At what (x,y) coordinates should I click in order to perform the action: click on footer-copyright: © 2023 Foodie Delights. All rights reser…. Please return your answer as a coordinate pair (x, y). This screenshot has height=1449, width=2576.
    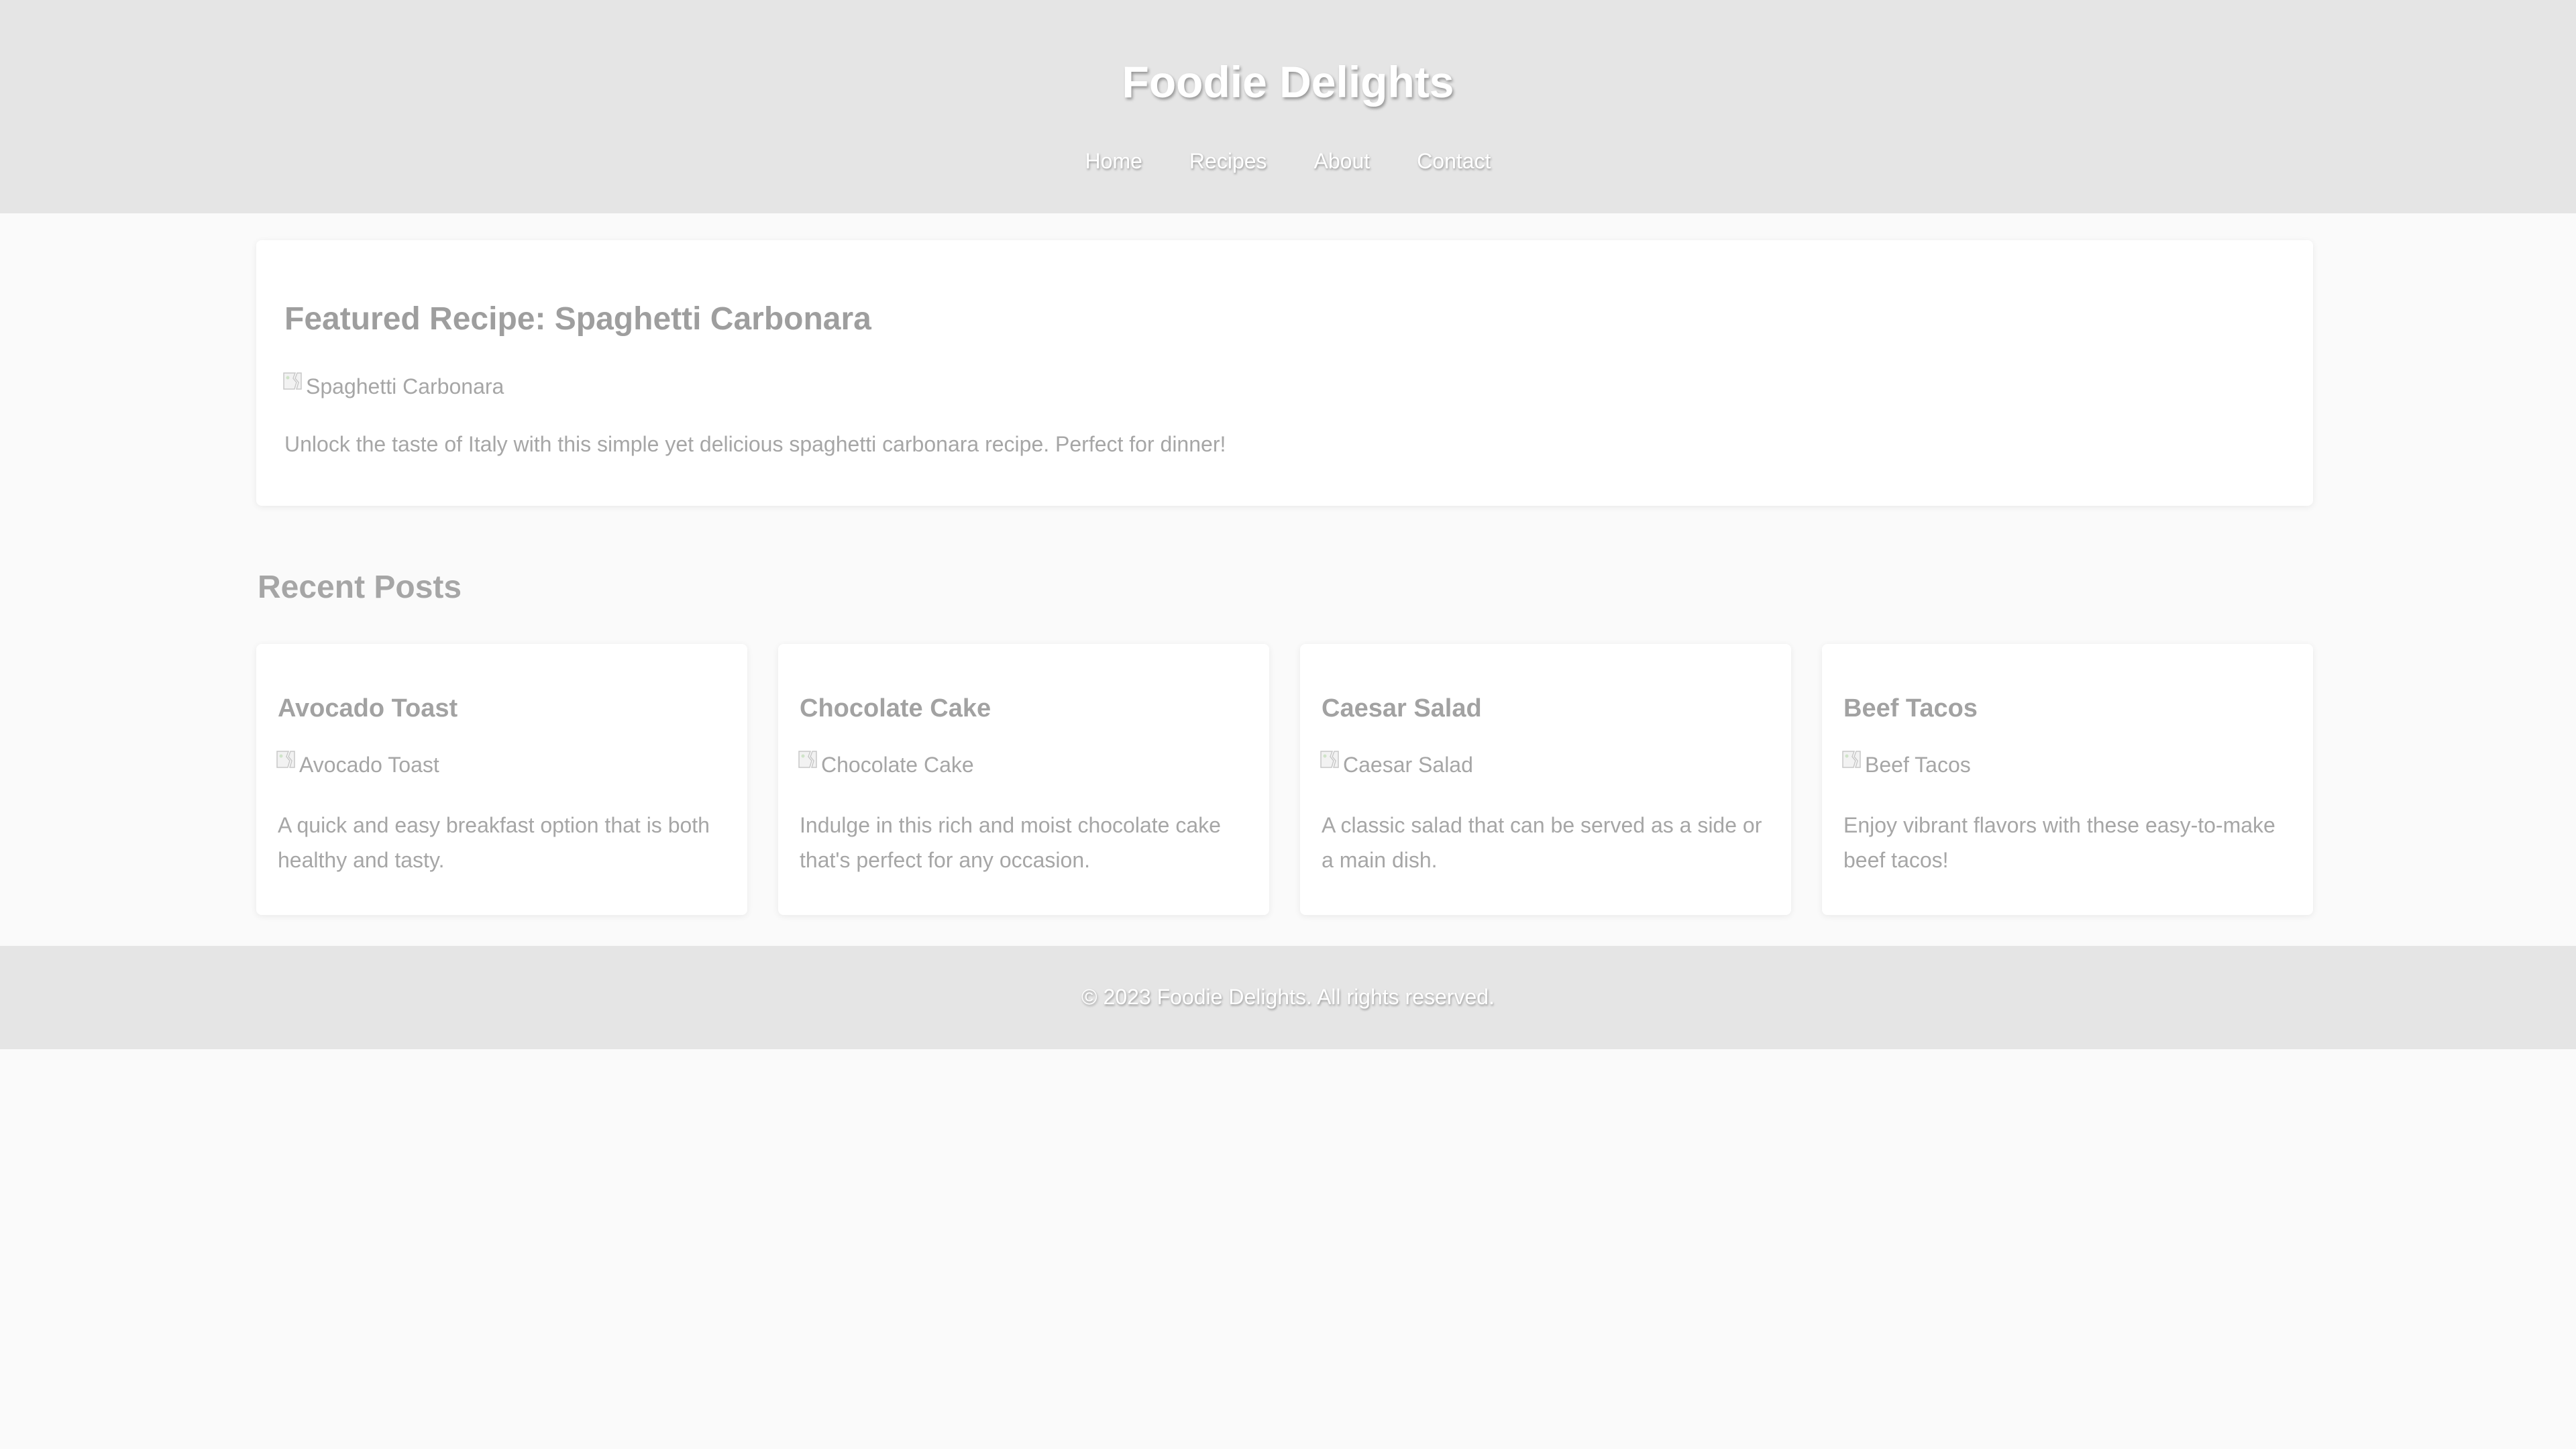
    Looking at the image, I should click on (1288, 997).